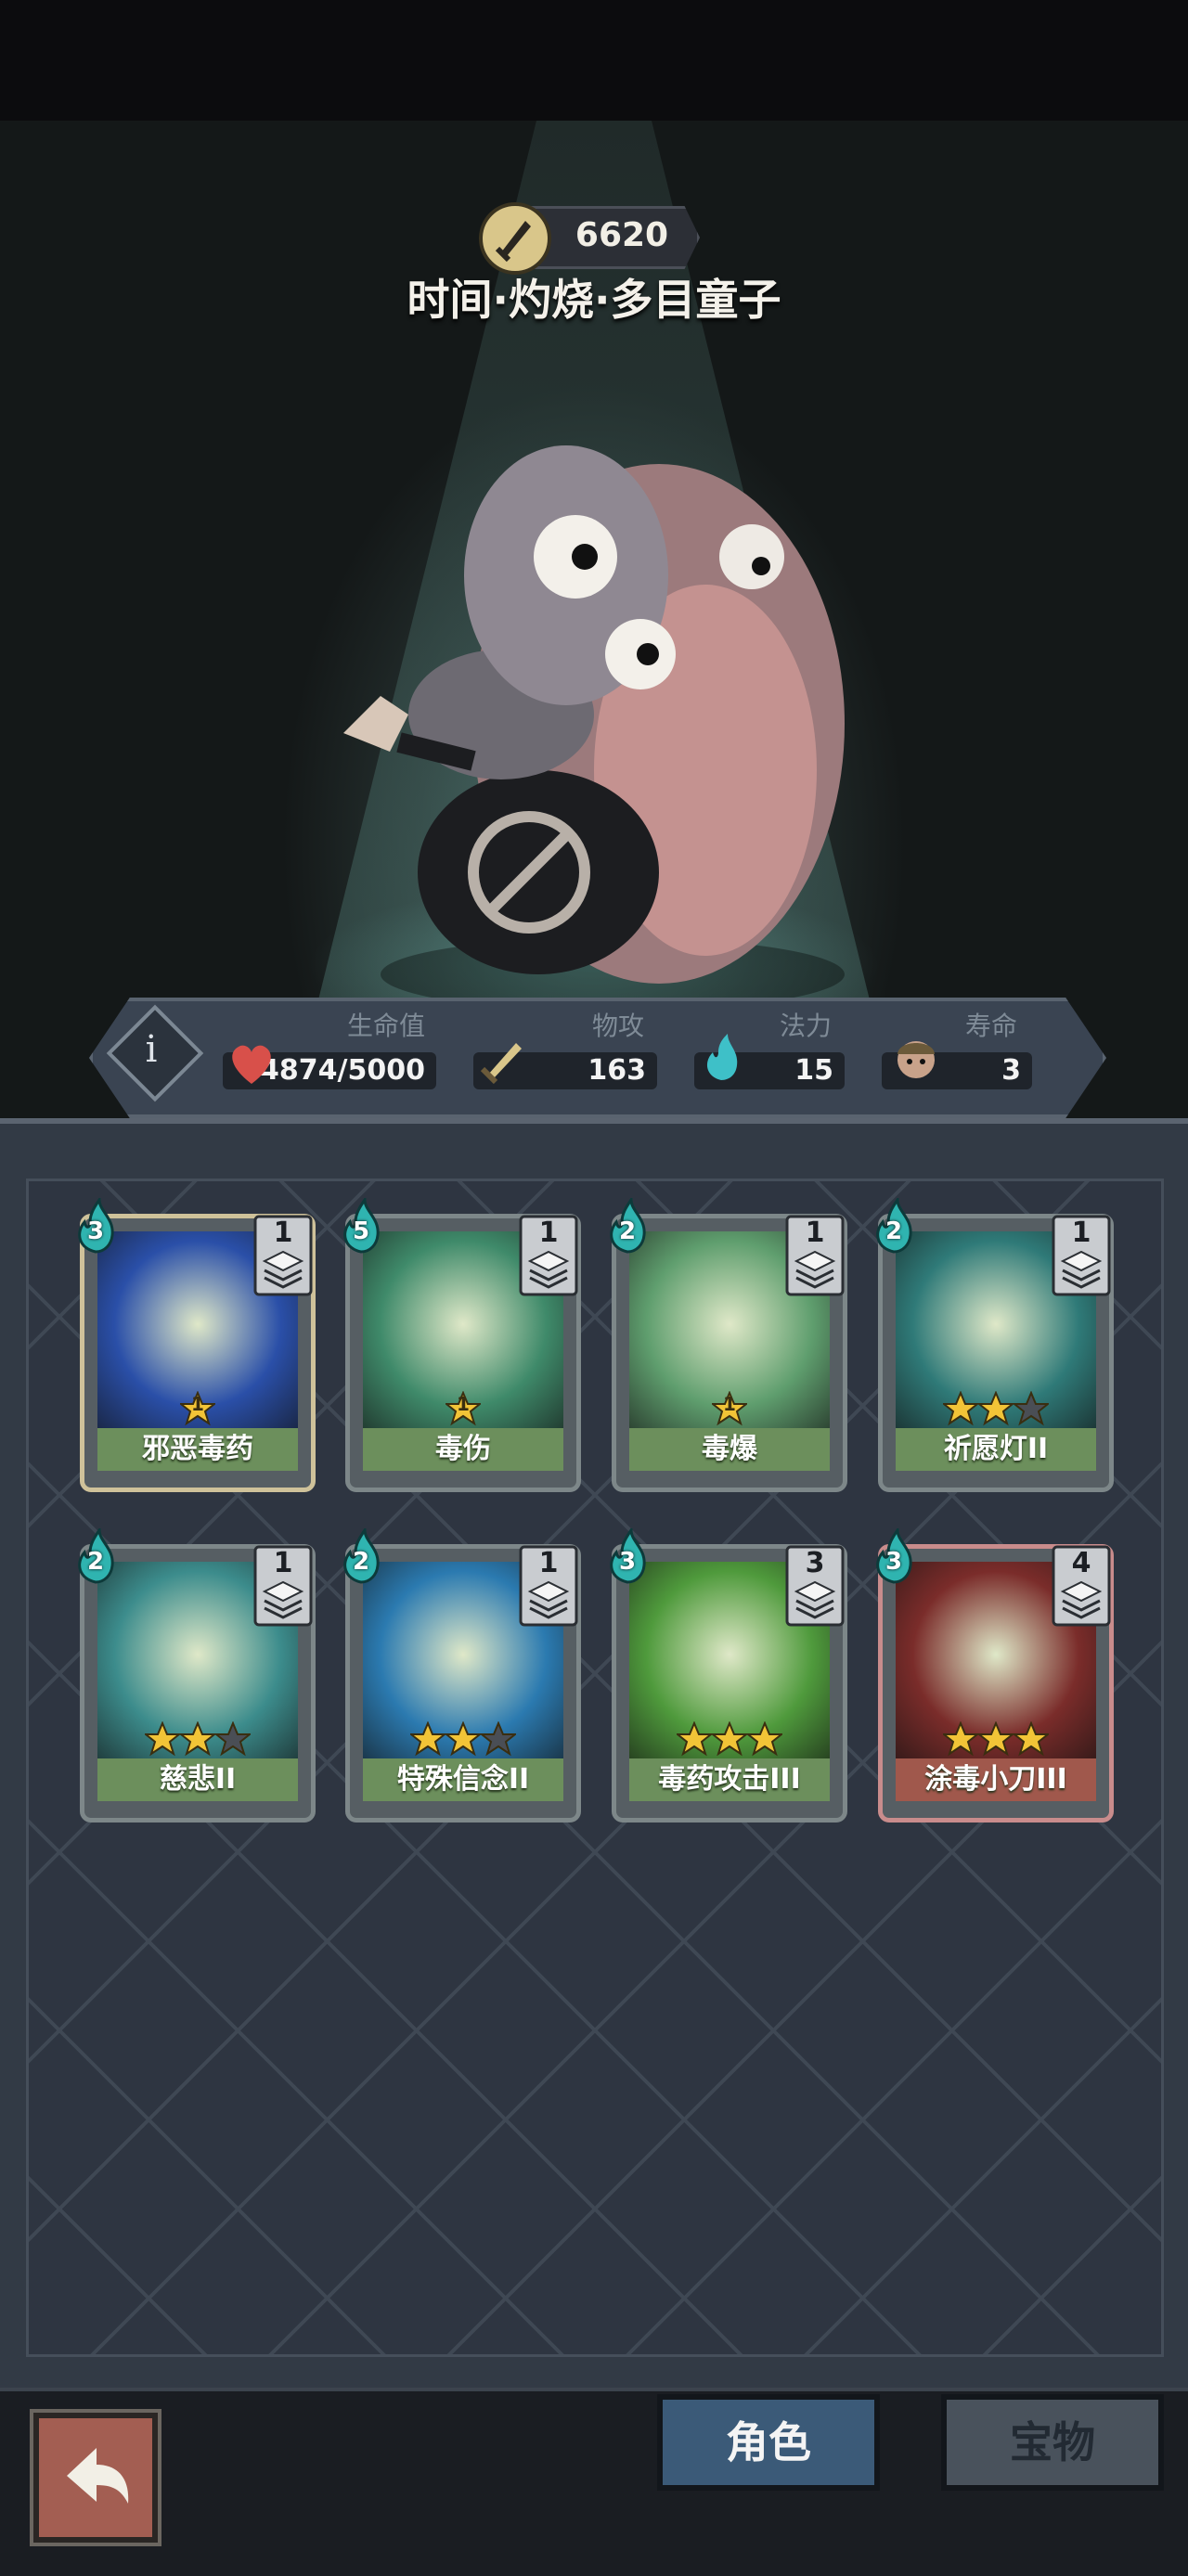 This screenshot has width=1188, height=2576. What do you see at coordinates (768, 2442) in the screenshot?
I see `tab-role: 角色` at bounding box center [768, 2442].